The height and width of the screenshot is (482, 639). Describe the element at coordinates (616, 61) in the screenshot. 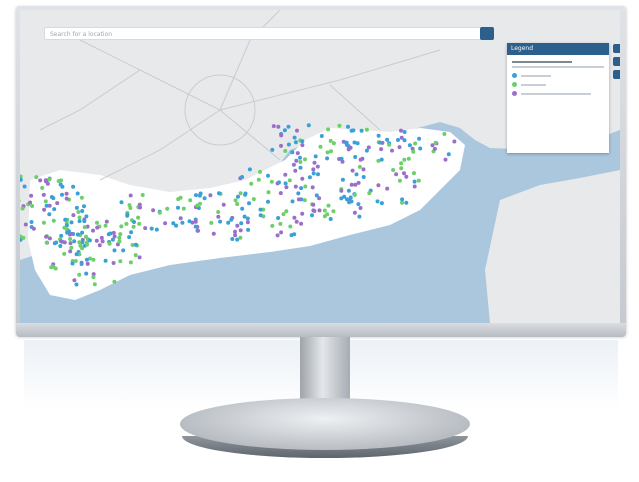

I see `zoom-in-button` at that location.